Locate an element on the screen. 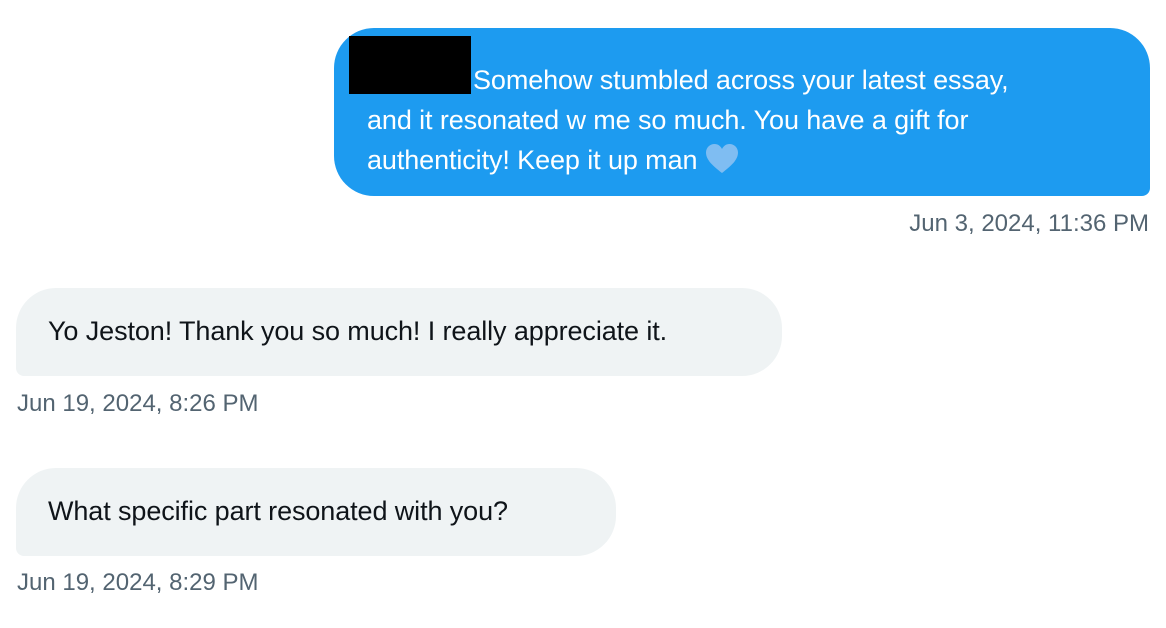 This screenshot has height=628, width=1166. light-blue-heart-icon is located at coordinates (722, 164).